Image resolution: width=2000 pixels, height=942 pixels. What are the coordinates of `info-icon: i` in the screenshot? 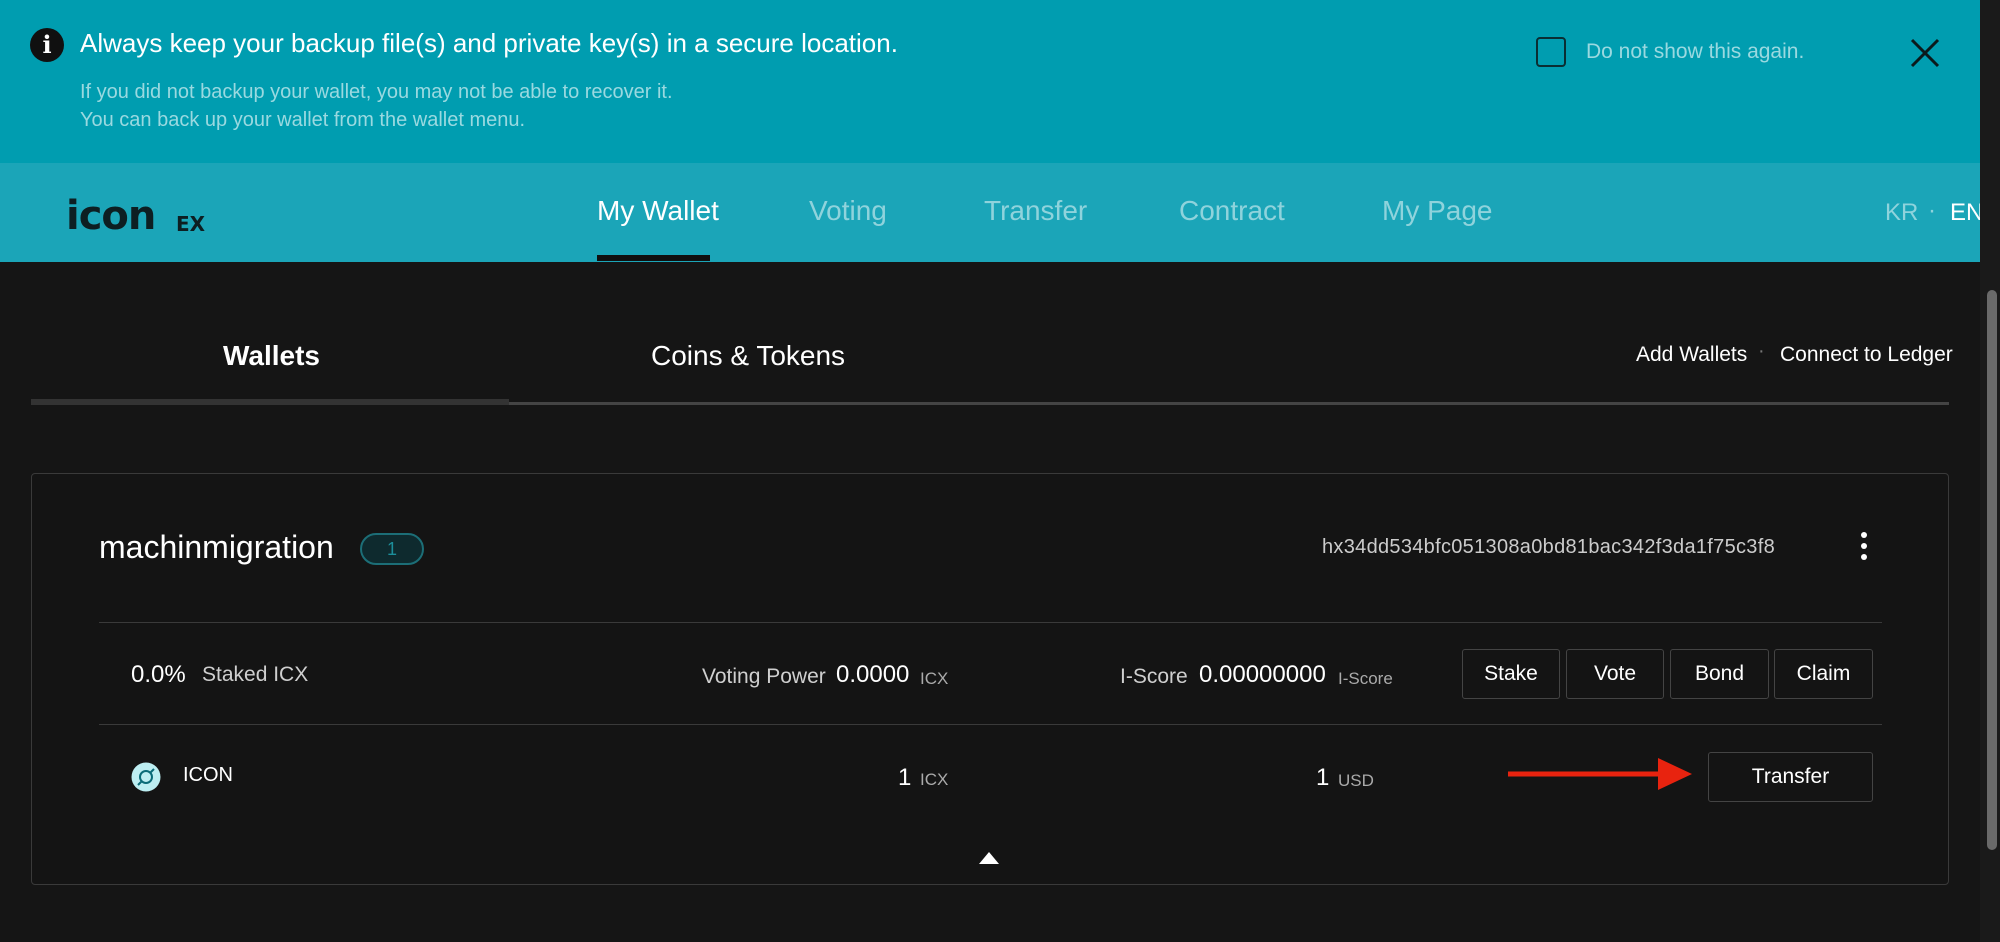 It's located at (47, 45).